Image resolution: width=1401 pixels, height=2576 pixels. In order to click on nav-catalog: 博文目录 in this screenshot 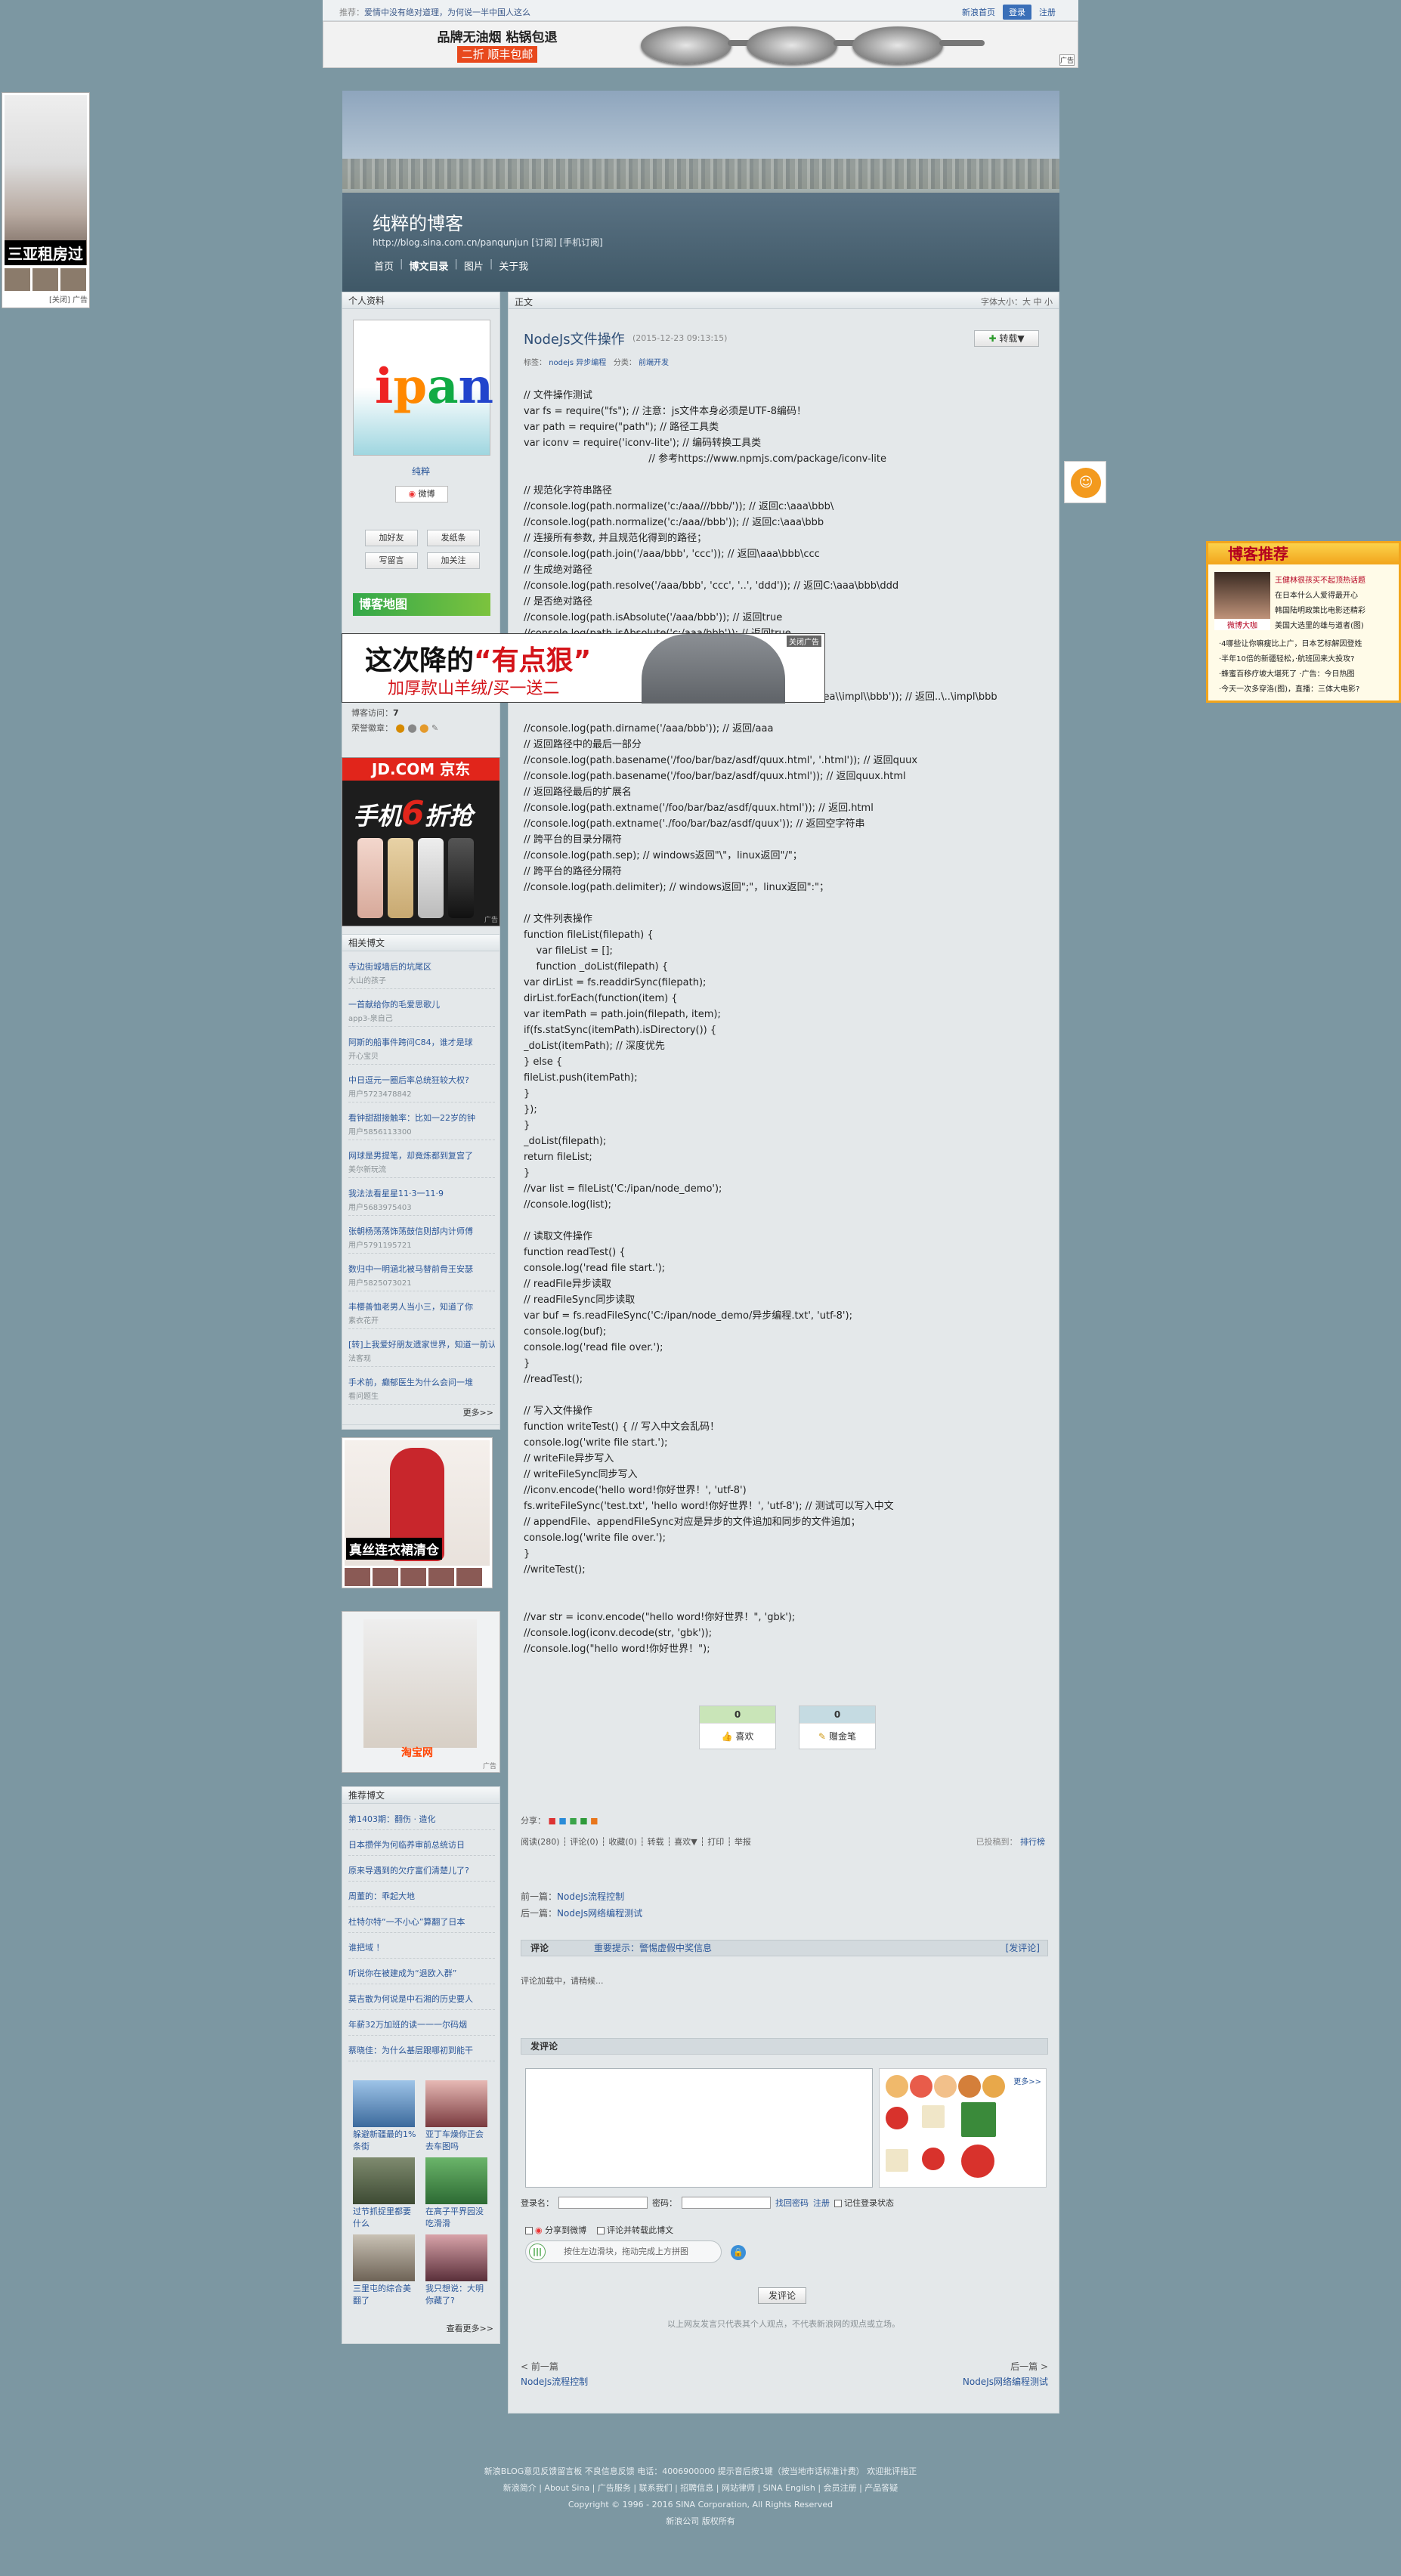, I will do `click(428, 265)`.